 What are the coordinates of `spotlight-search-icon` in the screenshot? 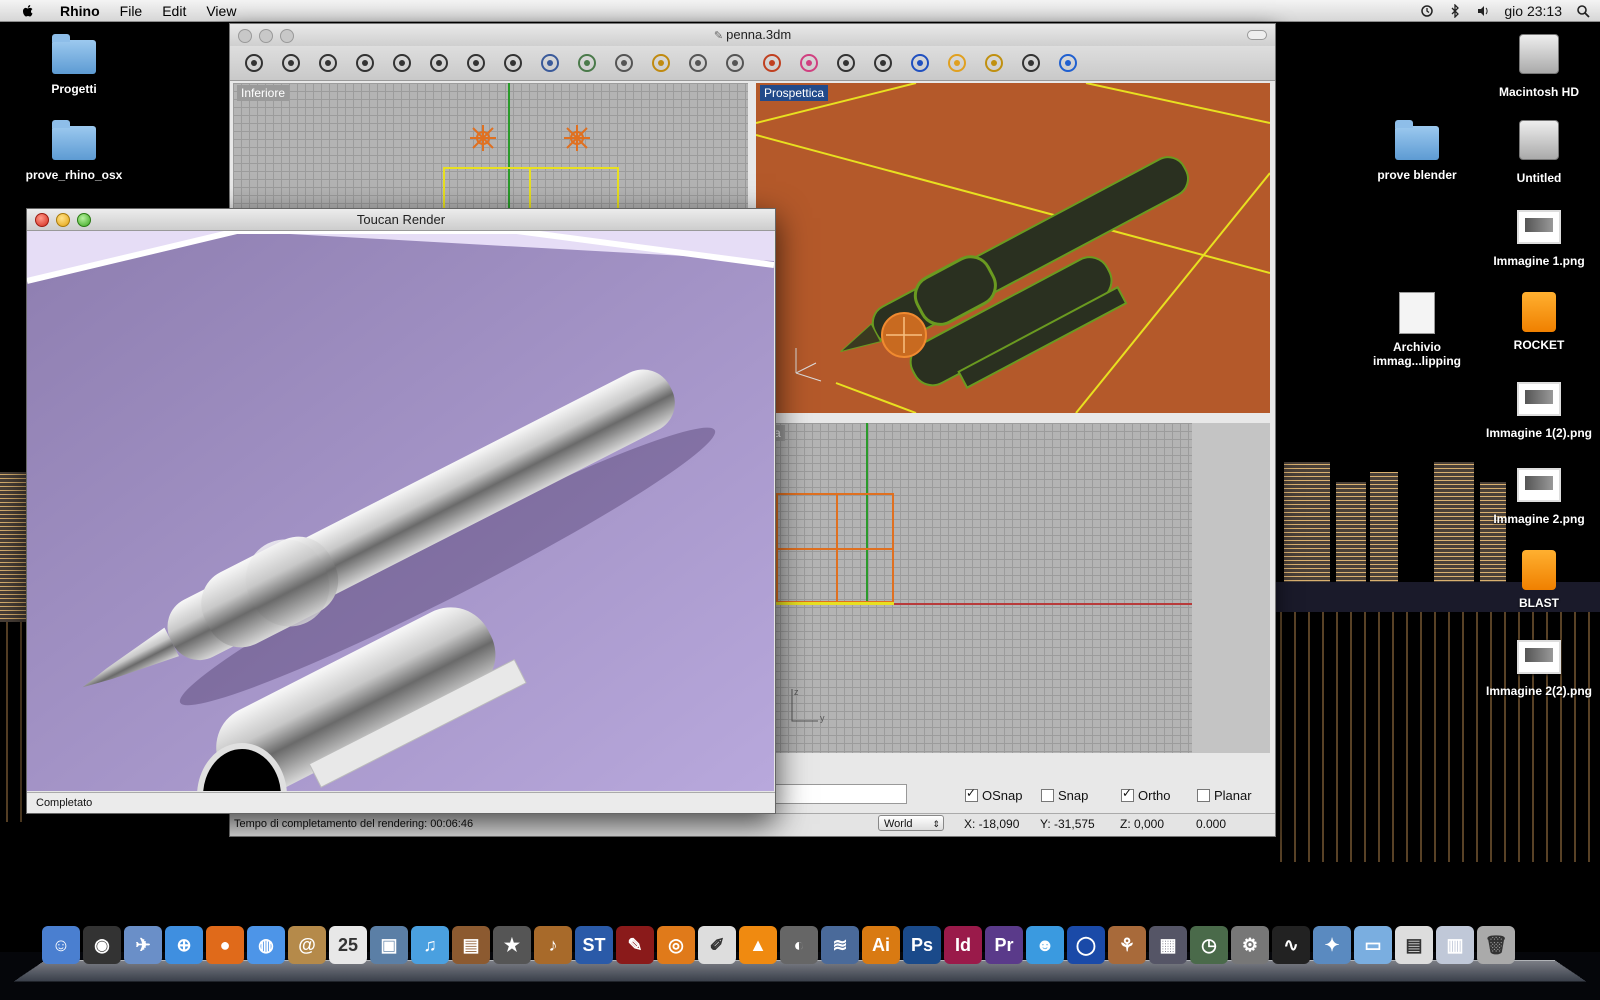 It's located at (1583, 11).